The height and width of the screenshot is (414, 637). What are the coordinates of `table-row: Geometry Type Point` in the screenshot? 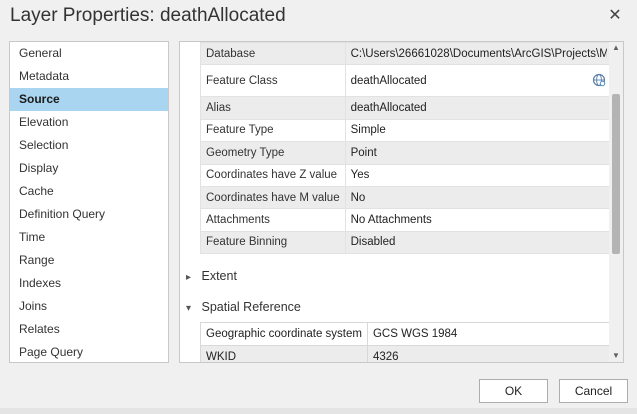 It's located at (406, 153).